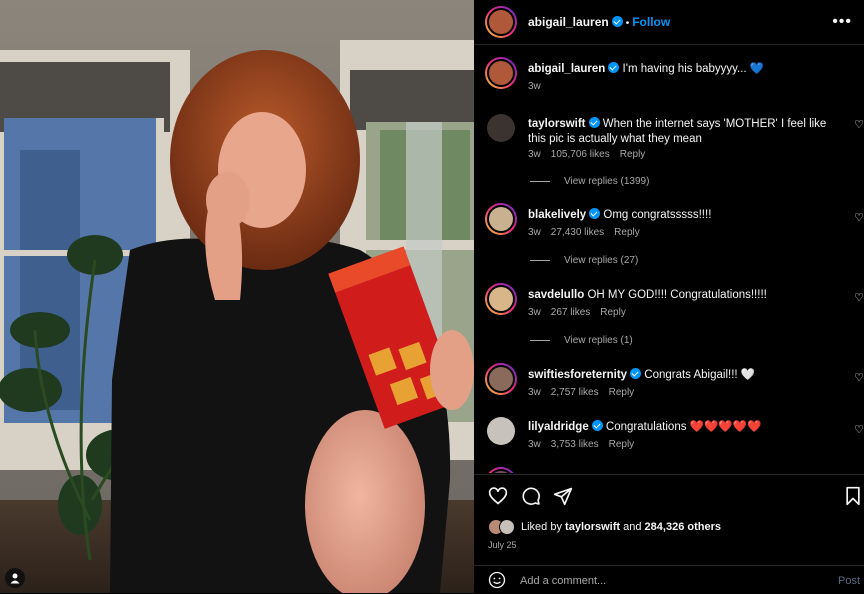 The height and width of the screenshot is (594, 864). I want to click on liked-prefix: Liked by, so click(541, 527).